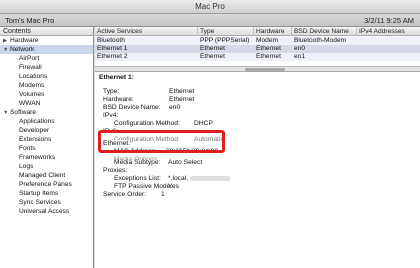 Image resolution: width=420 pixels, height=268 pixels. What do you see at coordinates (389, 20) in the screenshot?
I see `date-time: 3/2/11 9:25 AM` at bounding box center [389, 20].